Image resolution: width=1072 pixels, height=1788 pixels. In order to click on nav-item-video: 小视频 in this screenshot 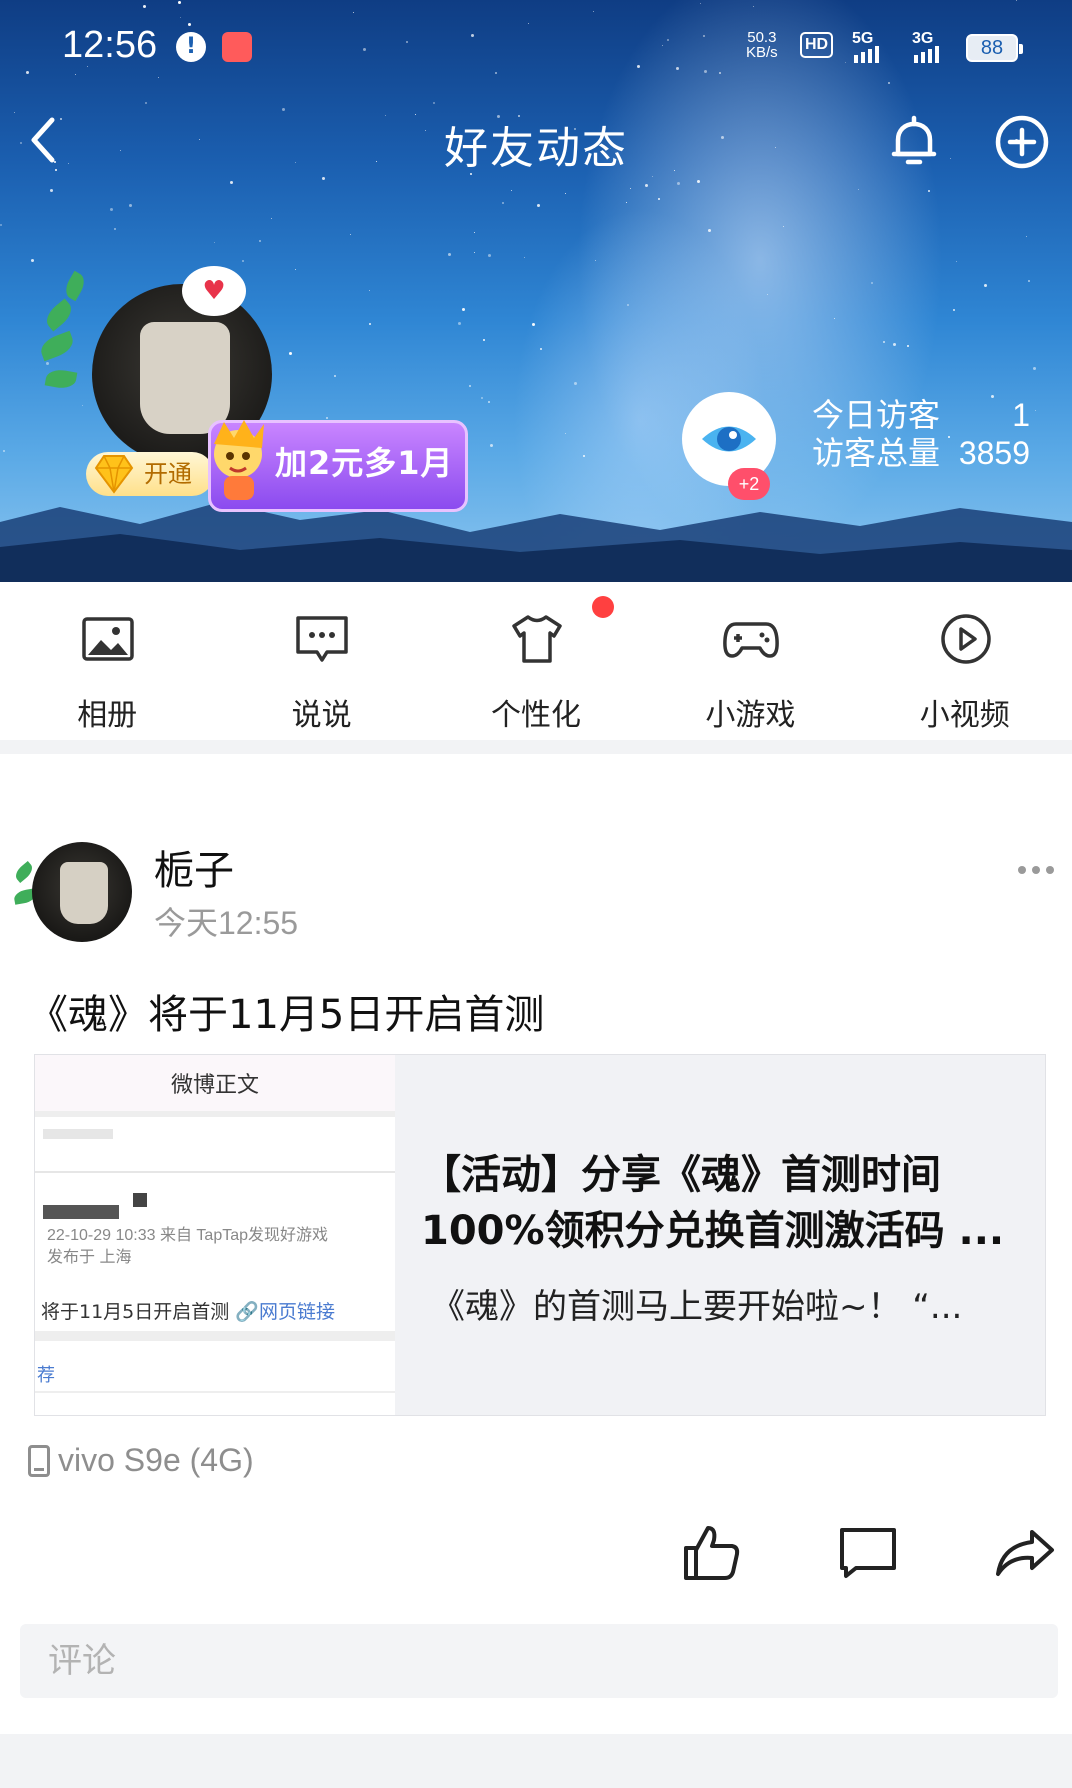, I will do `click(965, 661)`.